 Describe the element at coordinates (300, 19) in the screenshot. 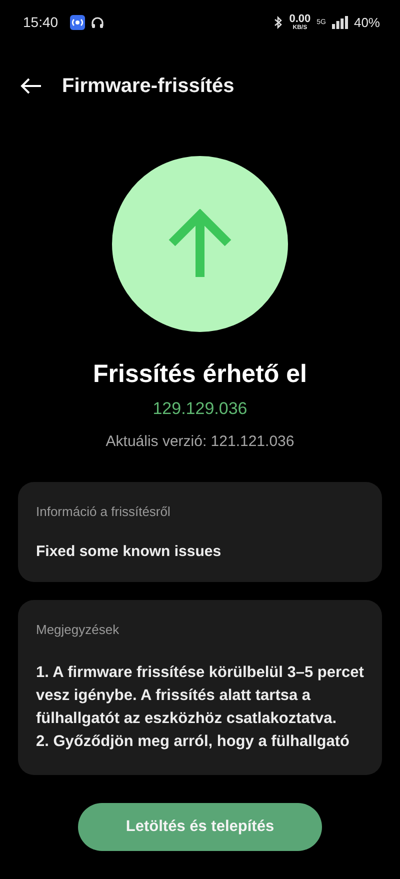

I see `network-speed: 0.00` at that location.